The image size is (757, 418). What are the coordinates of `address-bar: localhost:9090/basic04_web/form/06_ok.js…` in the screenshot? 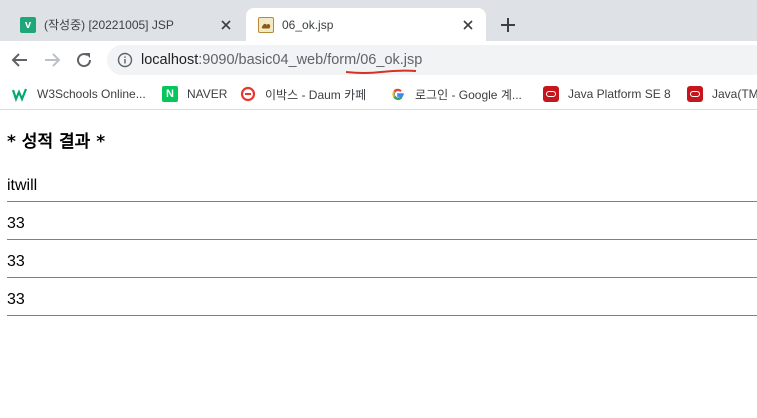 It's located at (432, 60).